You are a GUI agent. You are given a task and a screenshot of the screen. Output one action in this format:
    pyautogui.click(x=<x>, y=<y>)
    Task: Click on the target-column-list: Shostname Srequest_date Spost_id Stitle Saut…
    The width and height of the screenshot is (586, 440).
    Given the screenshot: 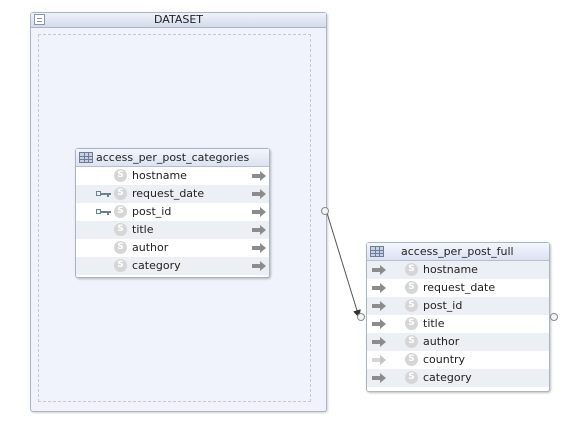 What is the action you would take?
    pyautogui.click(x=458, y=324)
    